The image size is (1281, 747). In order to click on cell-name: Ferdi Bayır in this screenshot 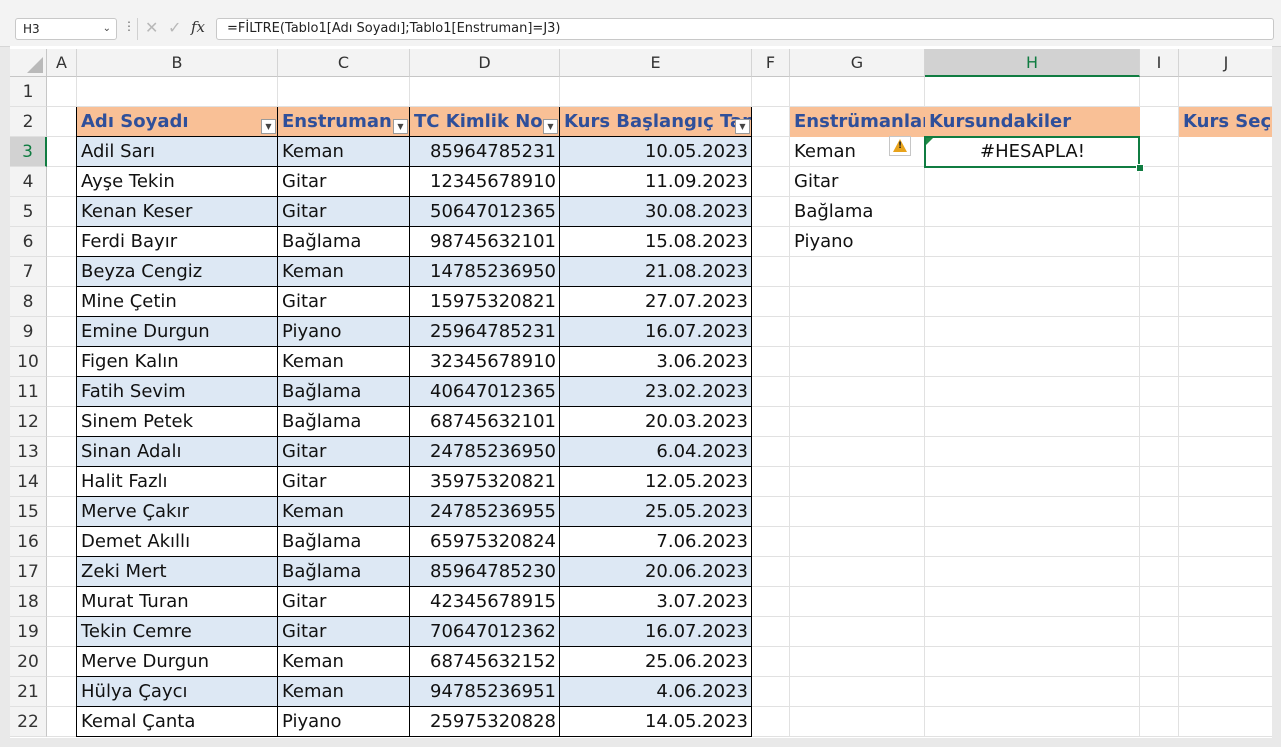, I will do `click(177, 242)`.